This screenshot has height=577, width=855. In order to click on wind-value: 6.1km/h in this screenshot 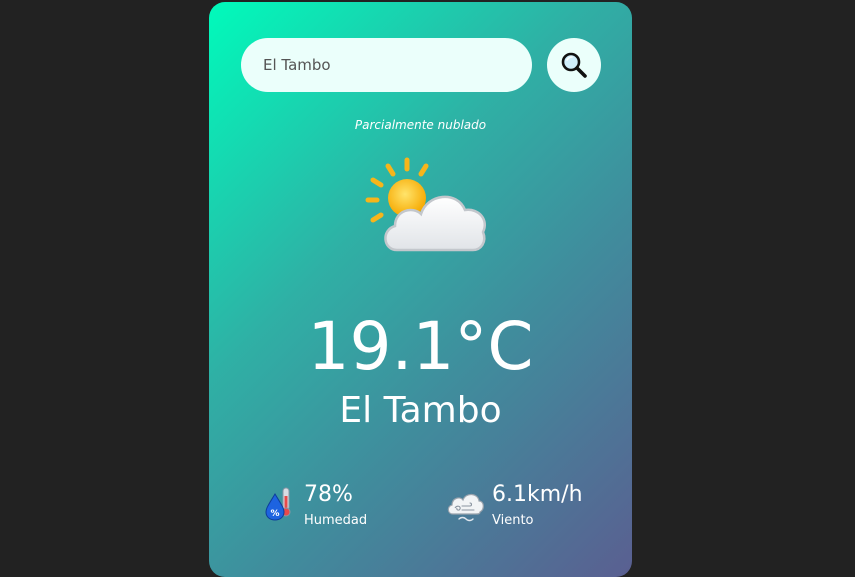, I will do `click(537, 494)`.